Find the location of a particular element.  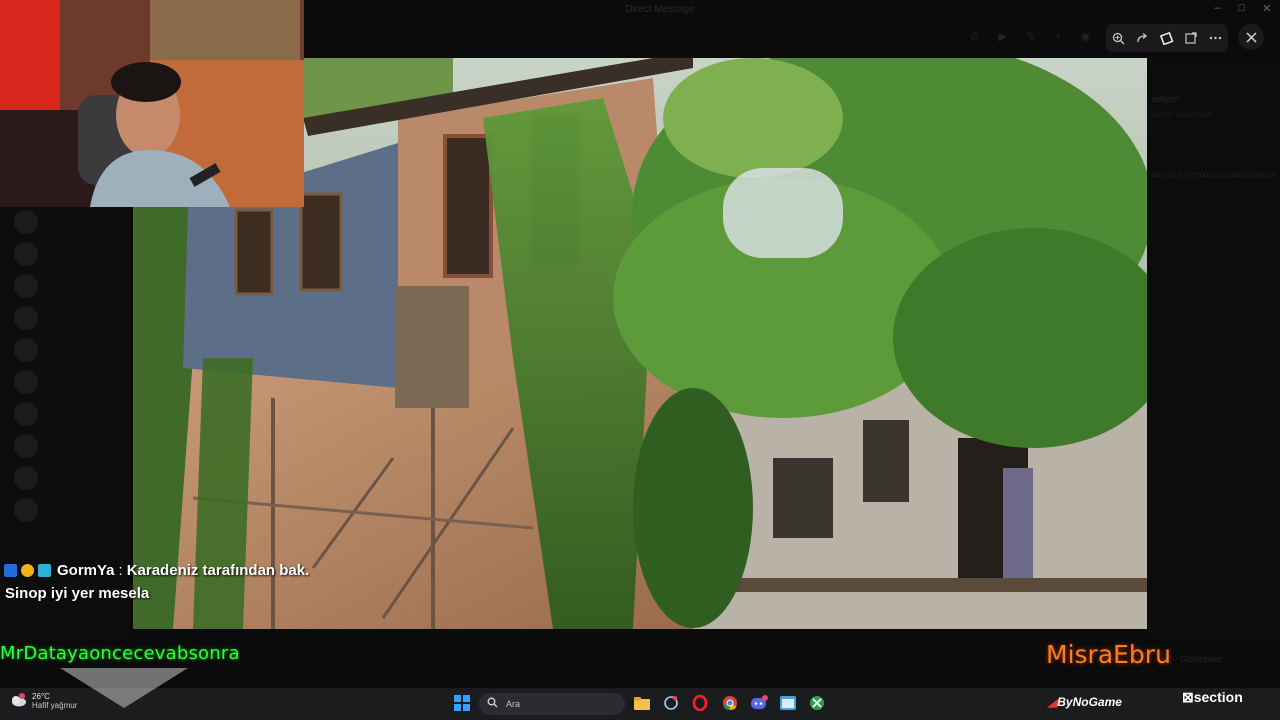

background-right-text: ediyor! is located at coordinates (1166, 99).